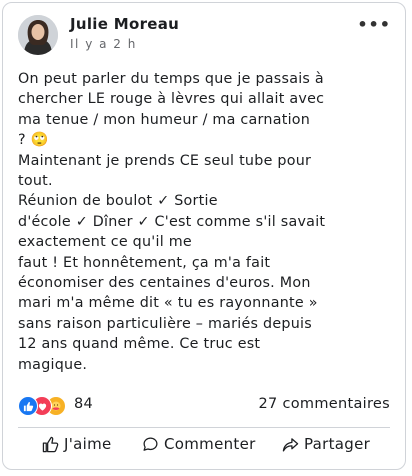  Describe the element at coordinates (171, 79) in the screenshot. I see `post-body-line: On peut parler du temps que je passais à` at that location.